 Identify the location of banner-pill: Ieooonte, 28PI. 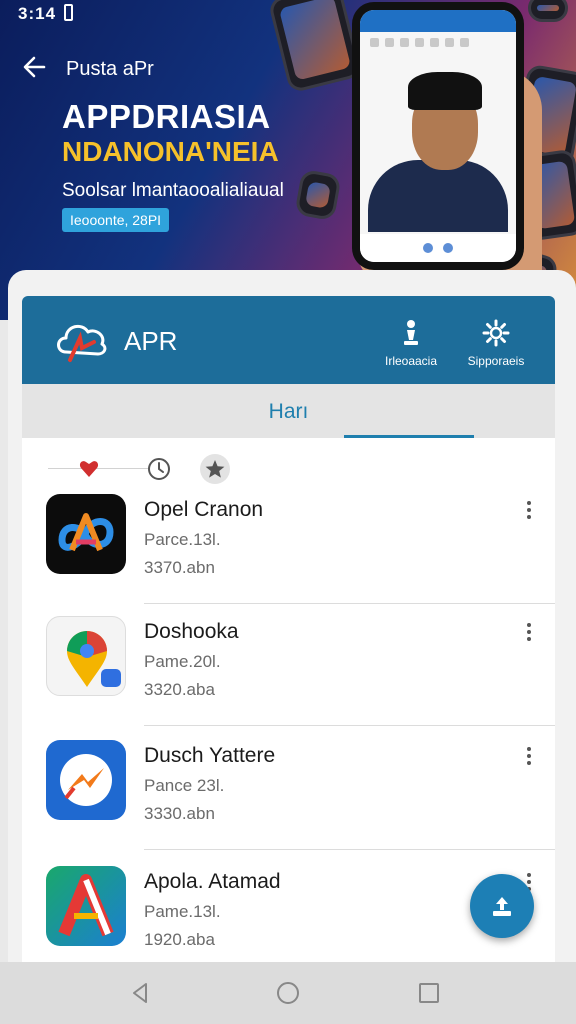
(116, 220).